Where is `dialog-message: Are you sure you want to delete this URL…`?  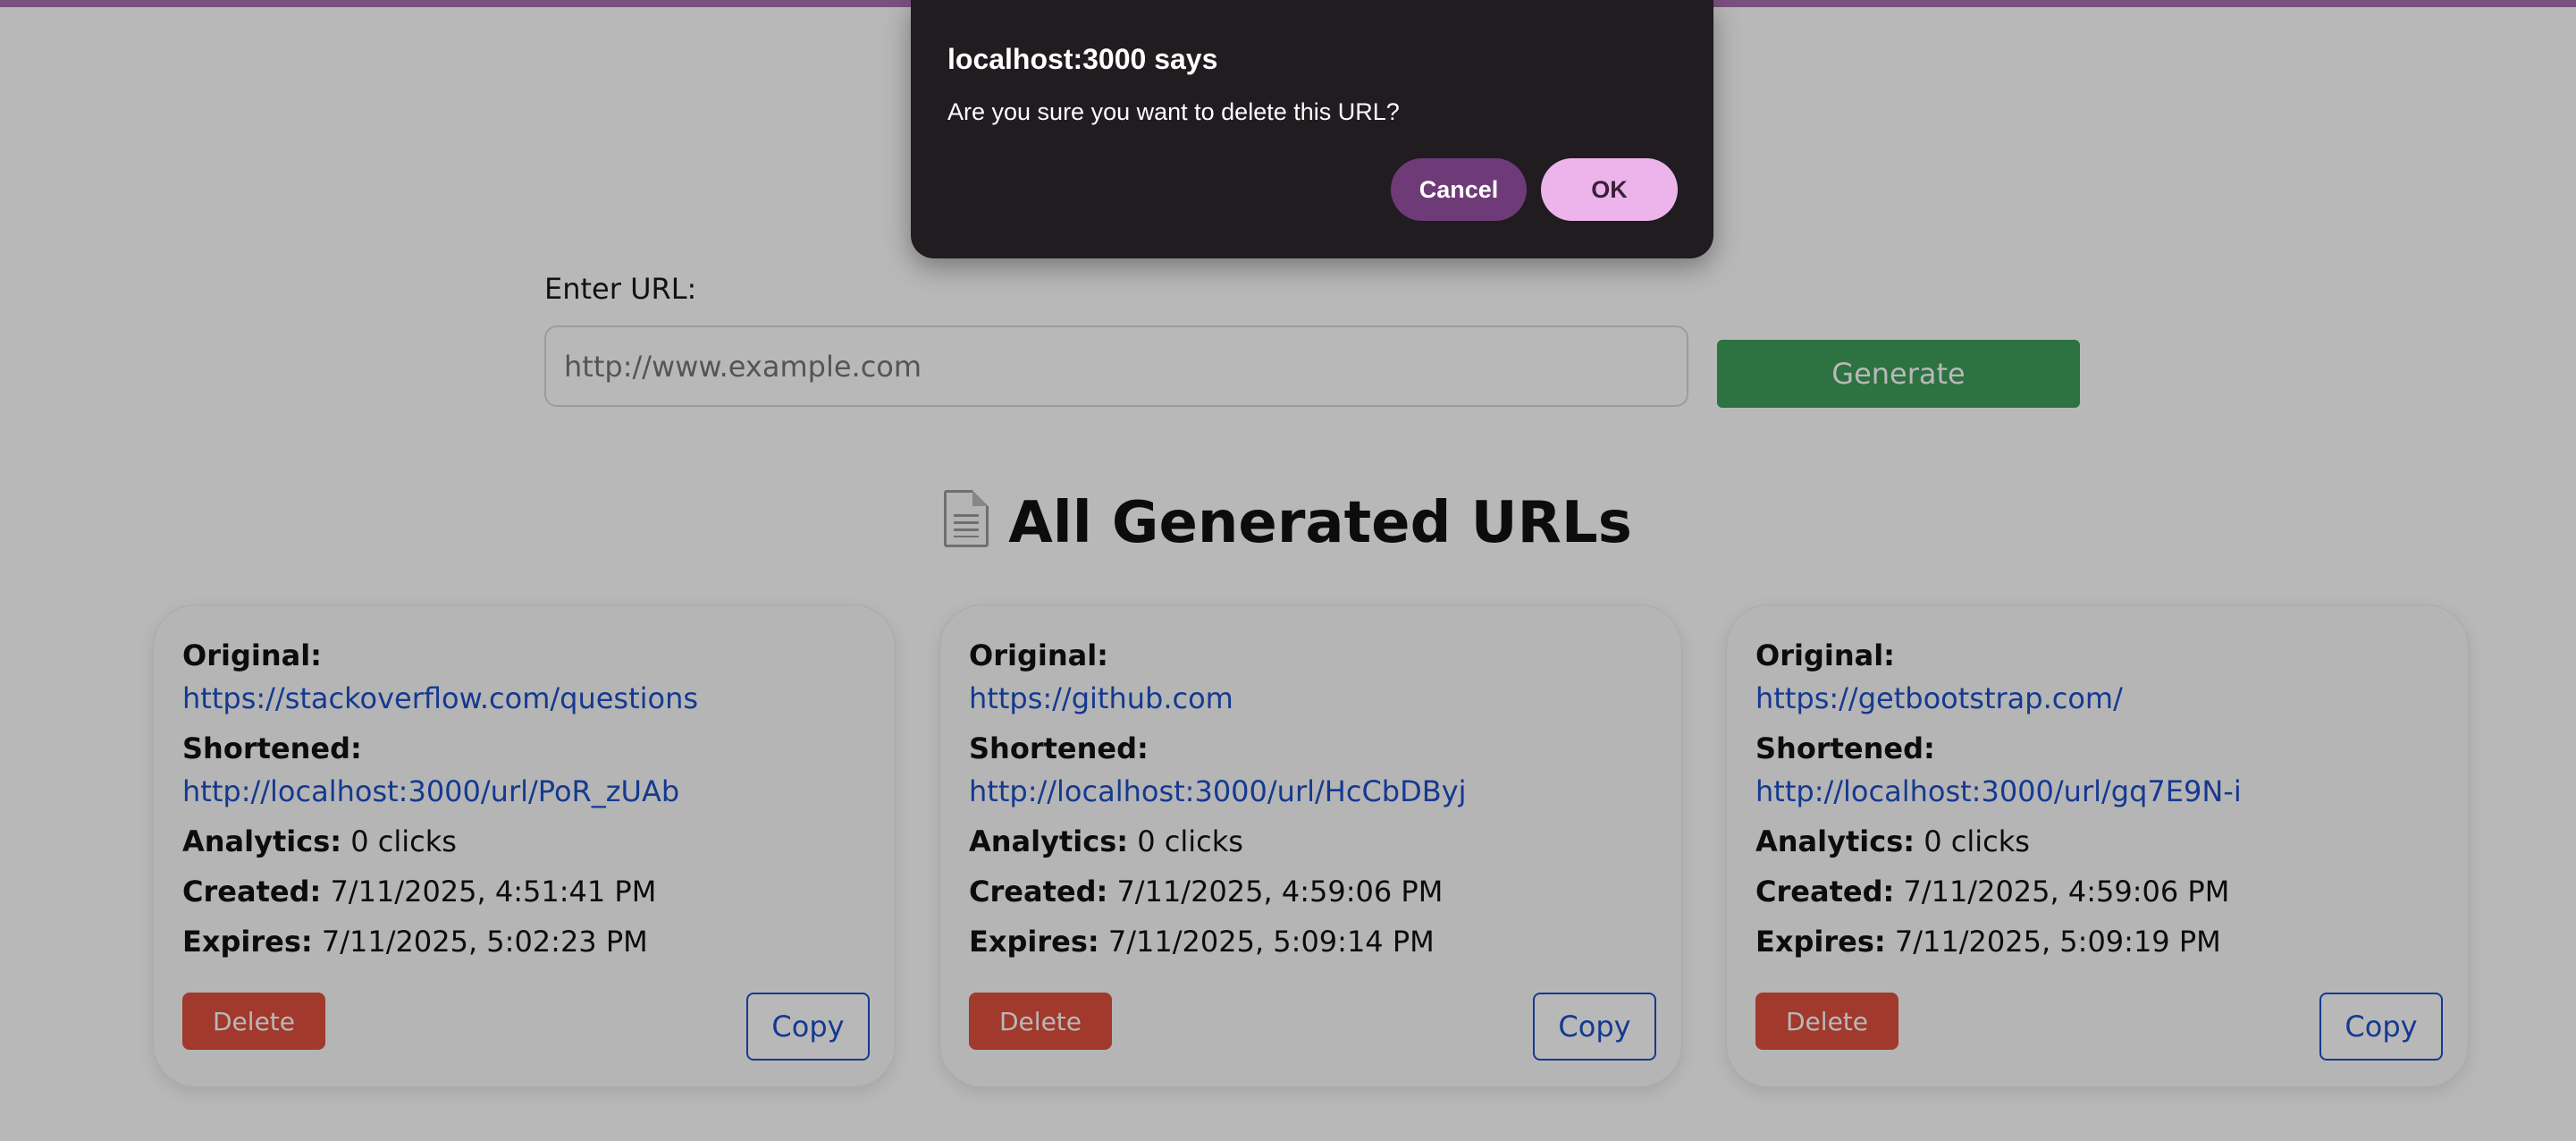 dialog-message: Are you sure you want to delete this URL… is located at coordinates (1174, 111).